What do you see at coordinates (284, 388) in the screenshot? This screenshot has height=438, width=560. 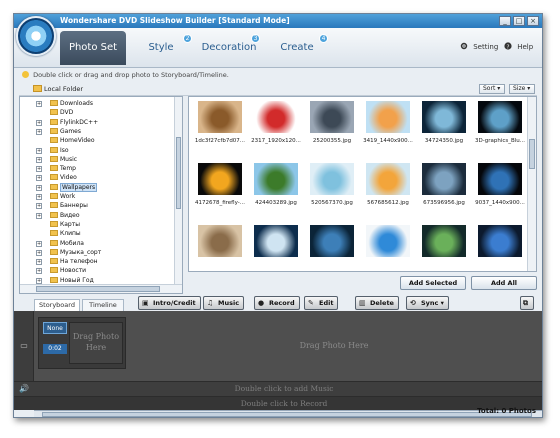 I see `music-hint: Double click to add Music` at bounding box center [284, 388].